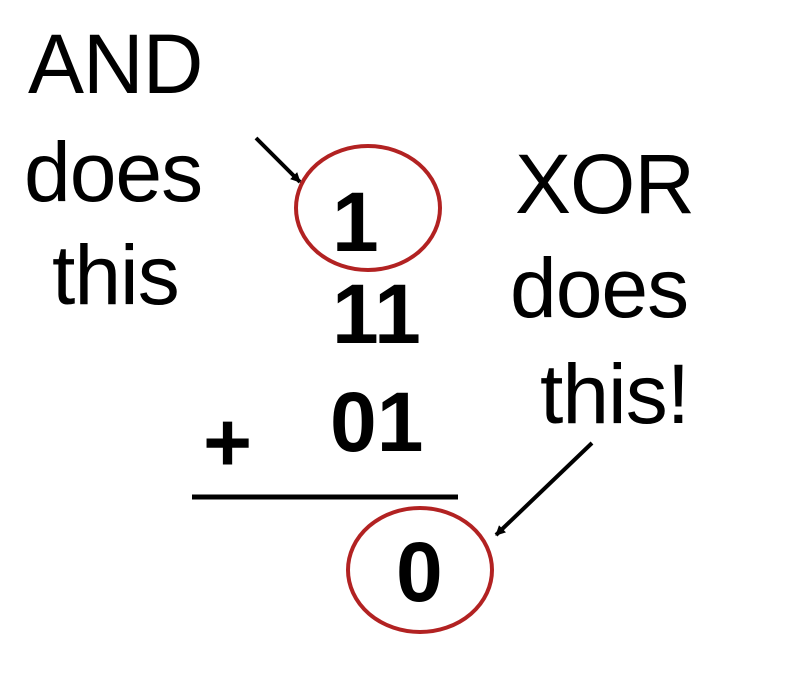 The image size is (806, 682). What do you see at coordinates (544, 489) in the screenshot?
I see `xor-arrow` at bounding box center [544, 489].